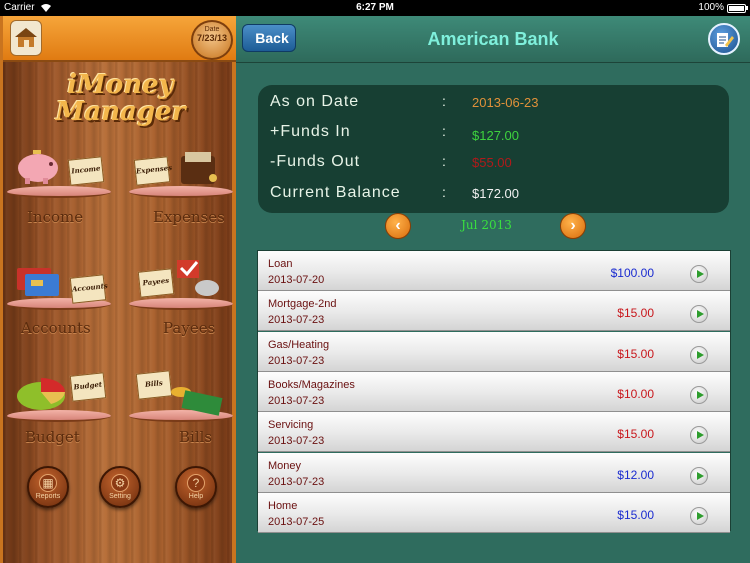 The image size is (750, 563). Describe the element at coordinates (189, 328) in the screenshot. I see `menu-payees-label: Payees` at that location.